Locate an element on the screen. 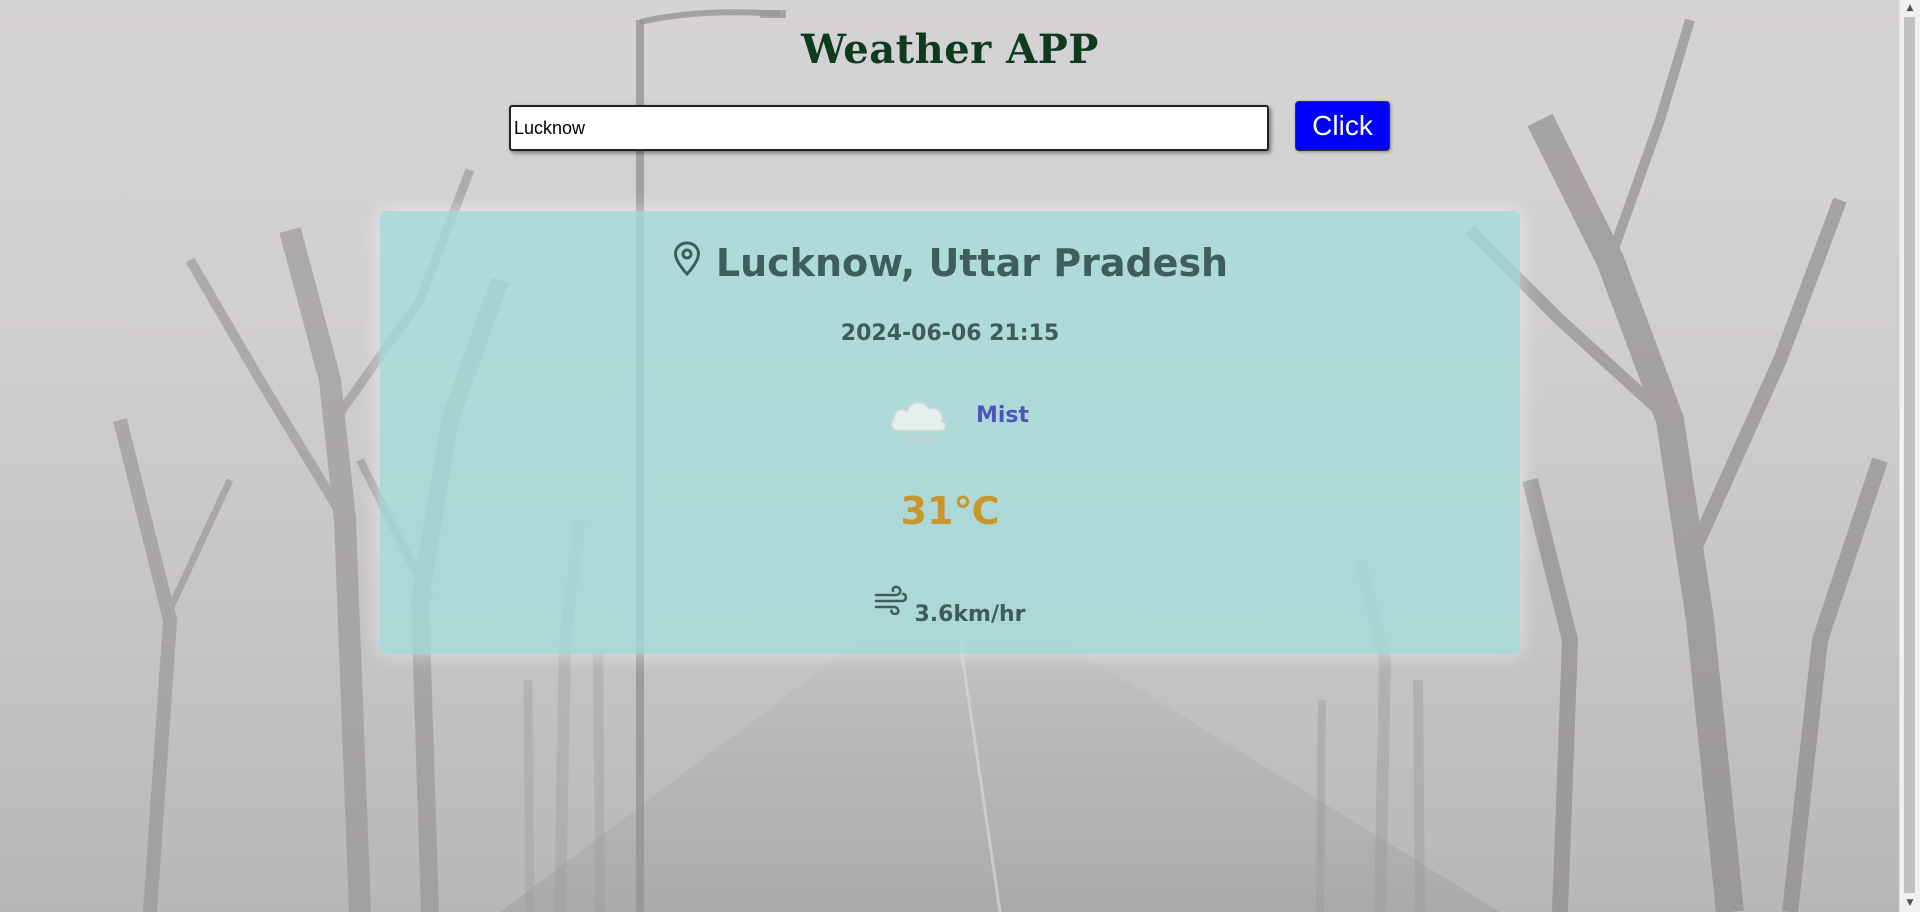  location-pin-icon is located at coordinates (686, 259).